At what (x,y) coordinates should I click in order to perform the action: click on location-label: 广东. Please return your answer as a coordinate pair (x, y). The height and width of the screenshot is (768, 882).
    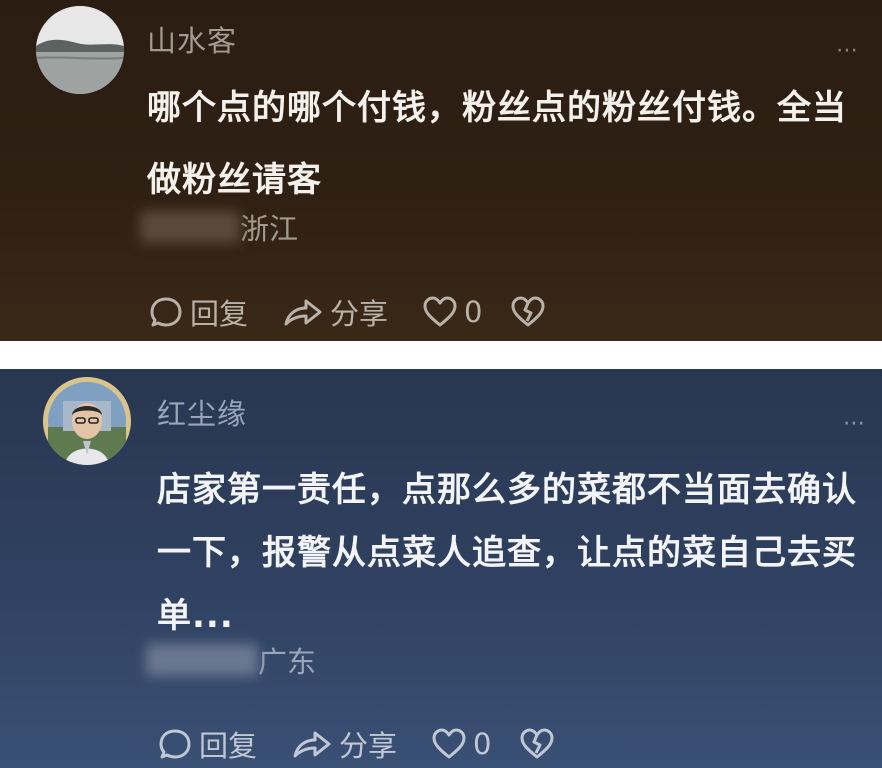
    Looking at the image, I should click on (287, 662).